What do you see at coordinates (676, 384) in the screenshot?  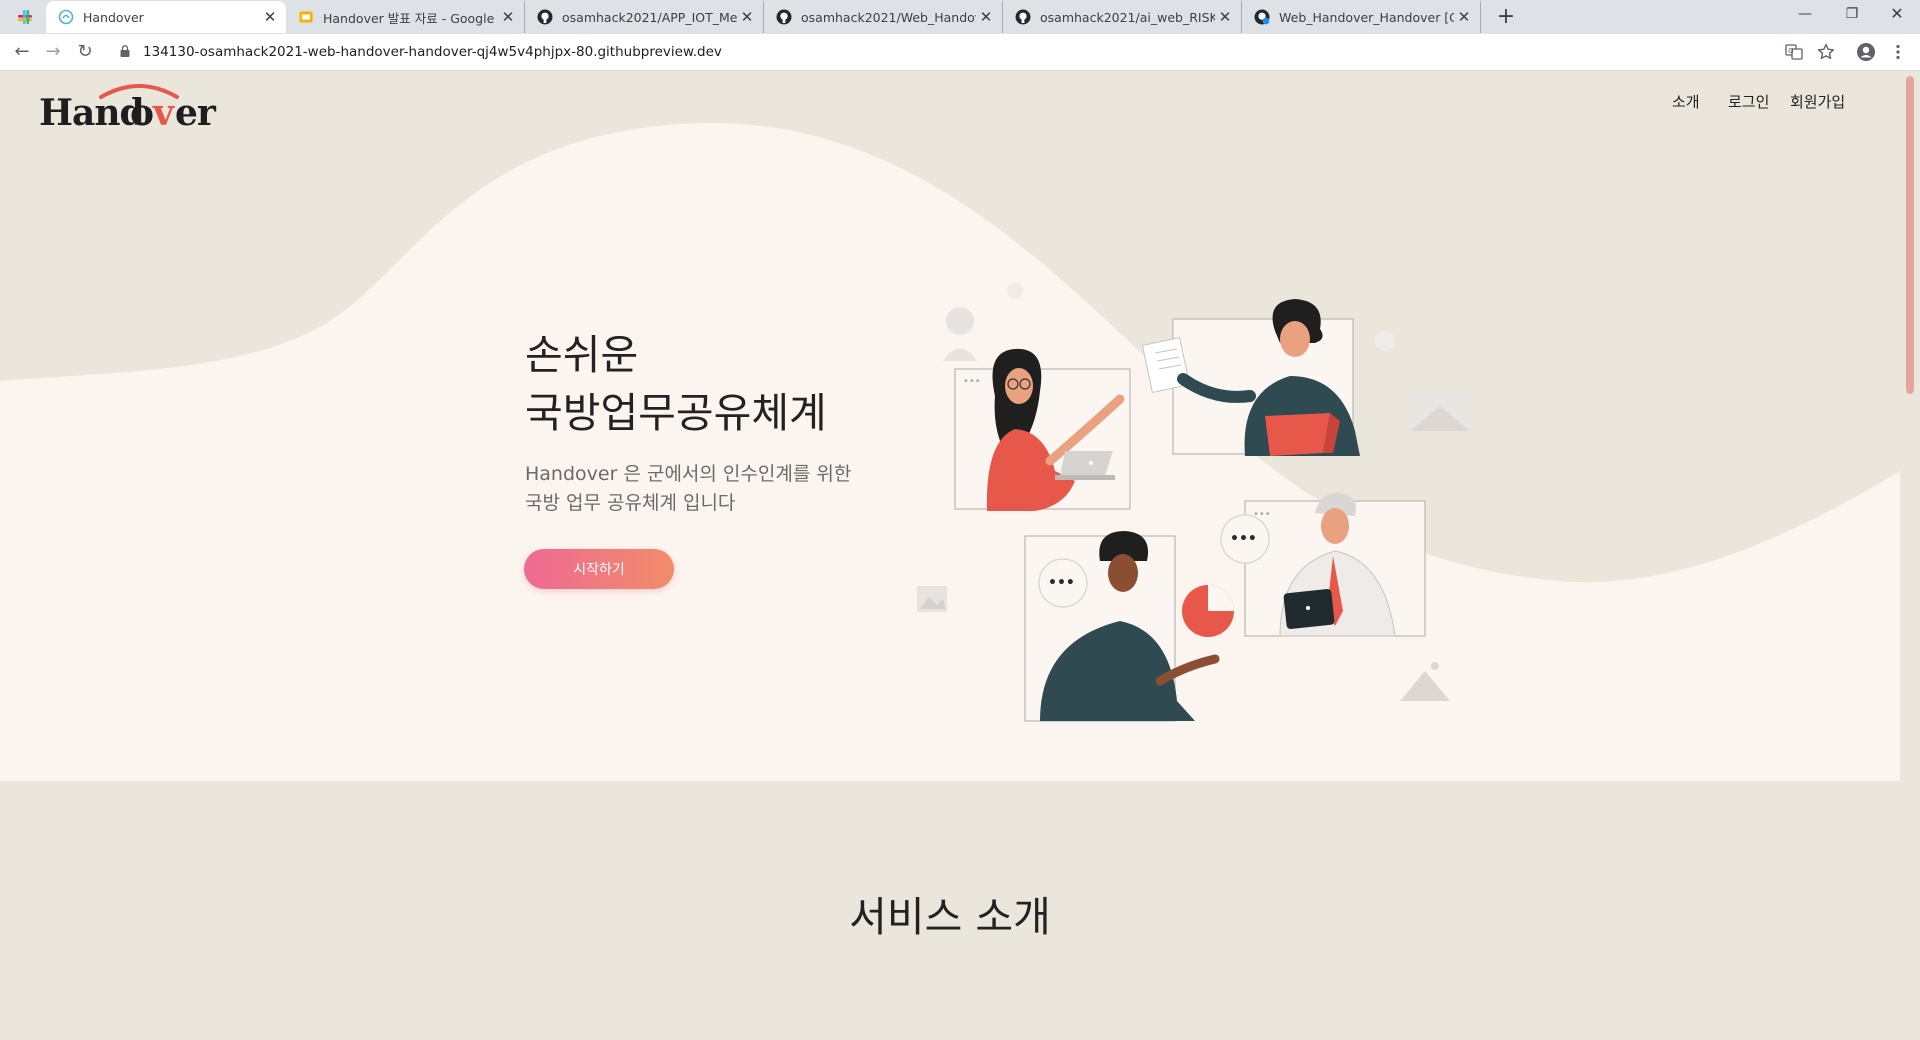 I see `hero-headline: 손쉬운 국방업무공유체계` at bounding box center [676, 384].